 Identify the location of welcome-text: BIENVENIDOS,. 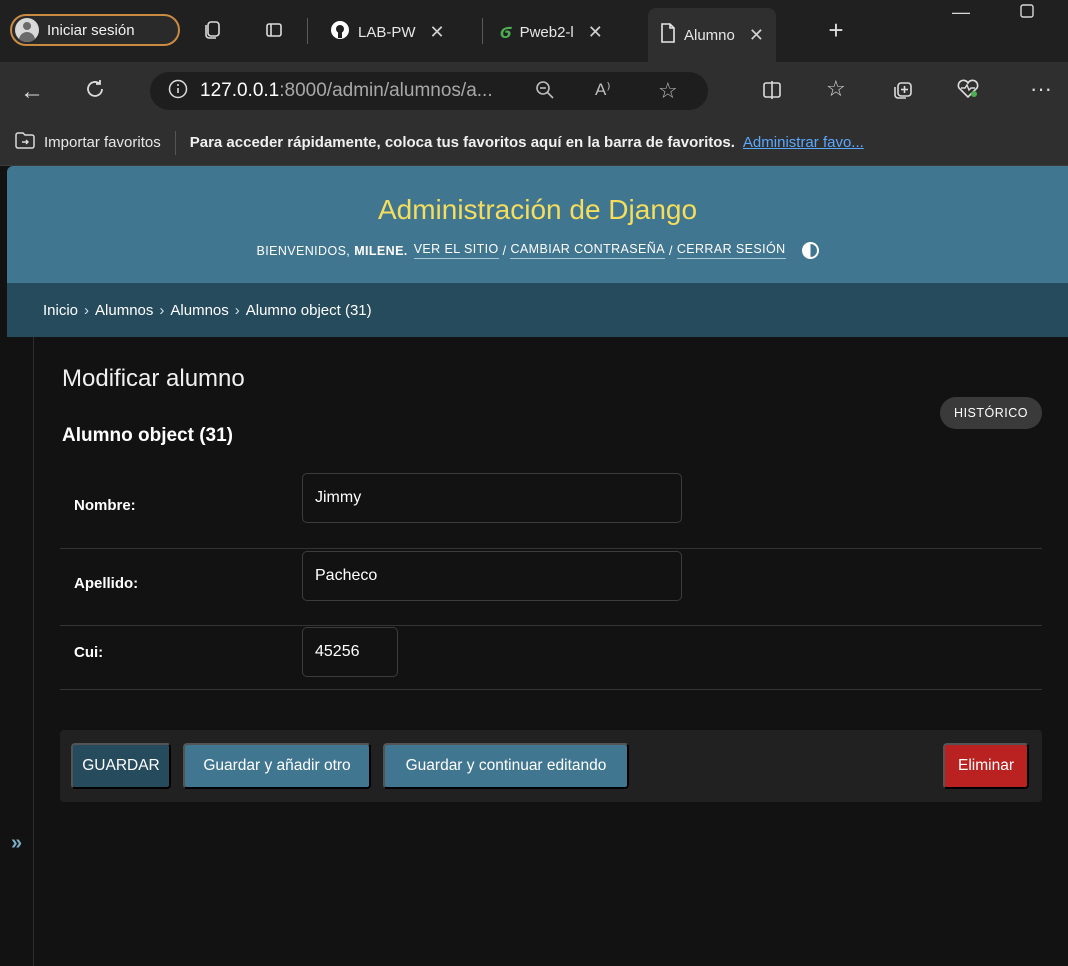
(303, 250).